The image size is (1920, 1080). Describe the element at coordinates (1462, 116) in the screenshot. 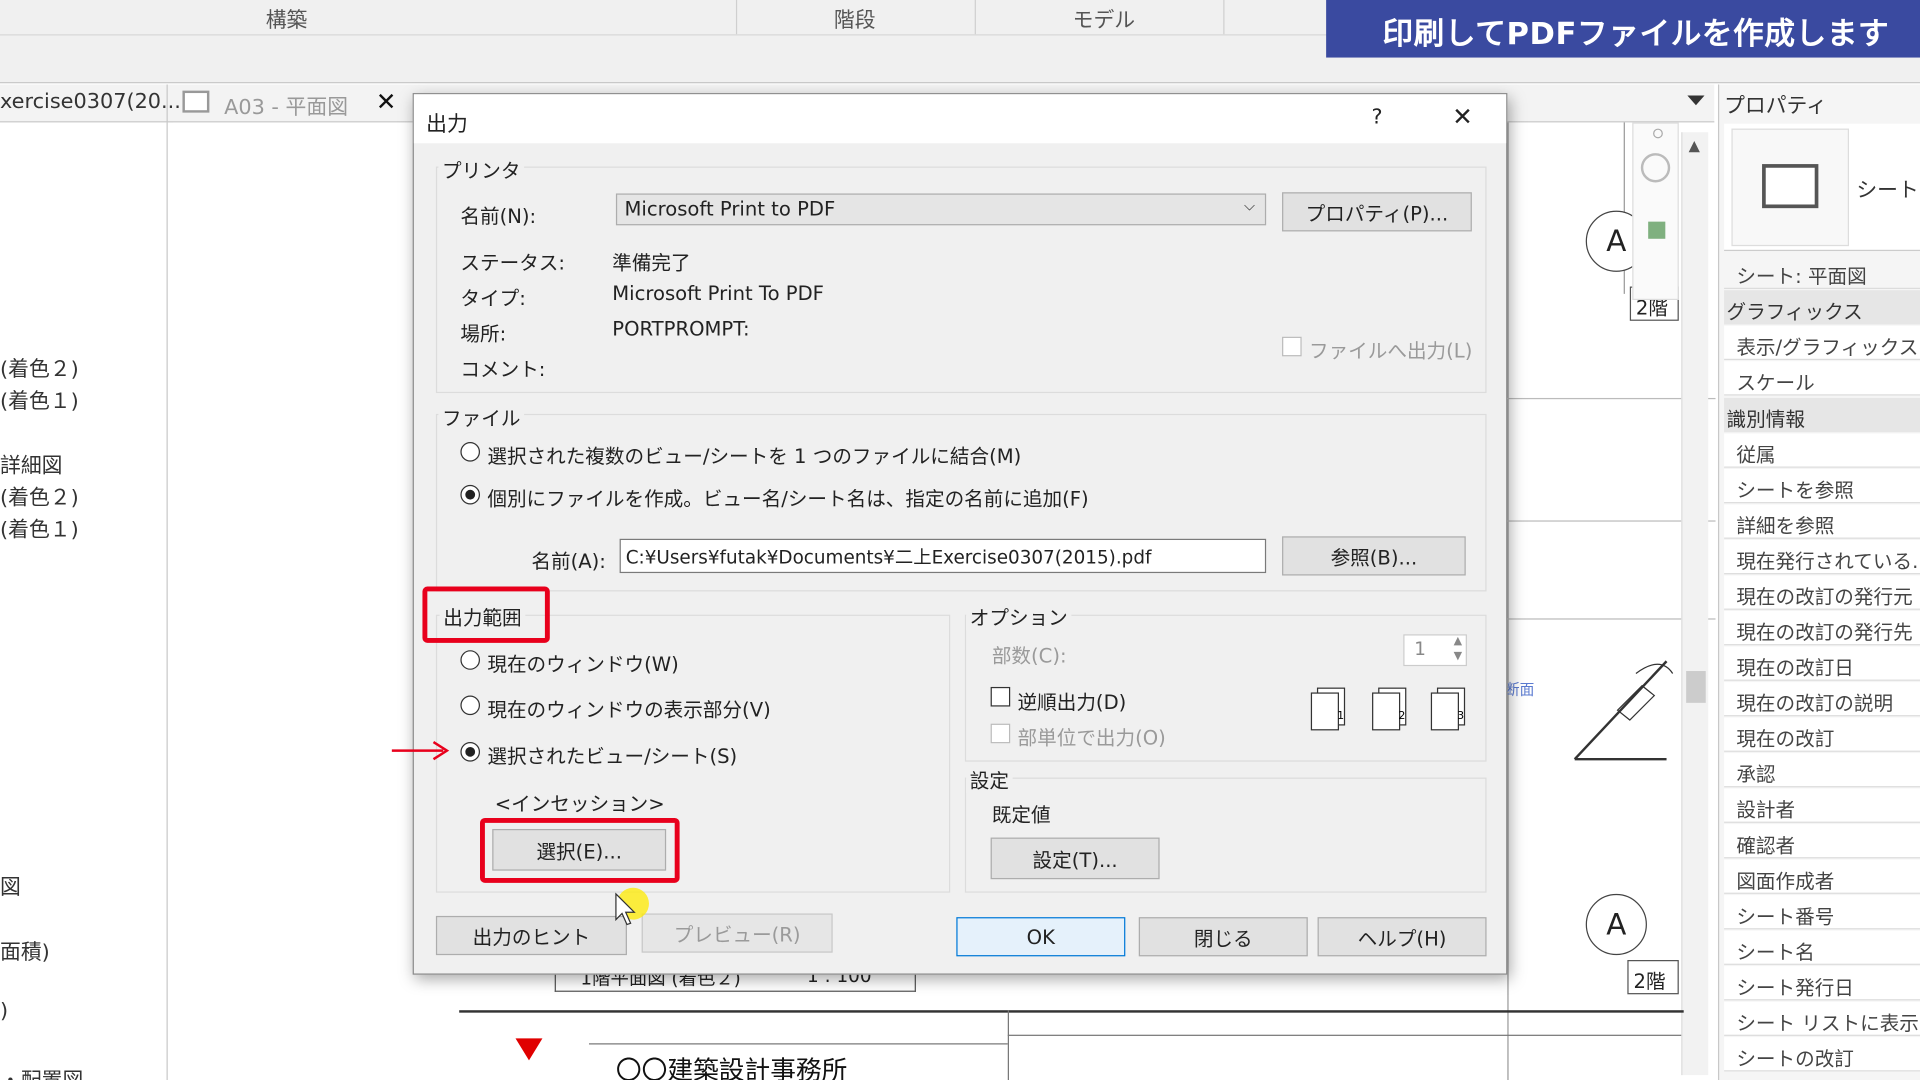

I see `close-icon: ✕` at that location.